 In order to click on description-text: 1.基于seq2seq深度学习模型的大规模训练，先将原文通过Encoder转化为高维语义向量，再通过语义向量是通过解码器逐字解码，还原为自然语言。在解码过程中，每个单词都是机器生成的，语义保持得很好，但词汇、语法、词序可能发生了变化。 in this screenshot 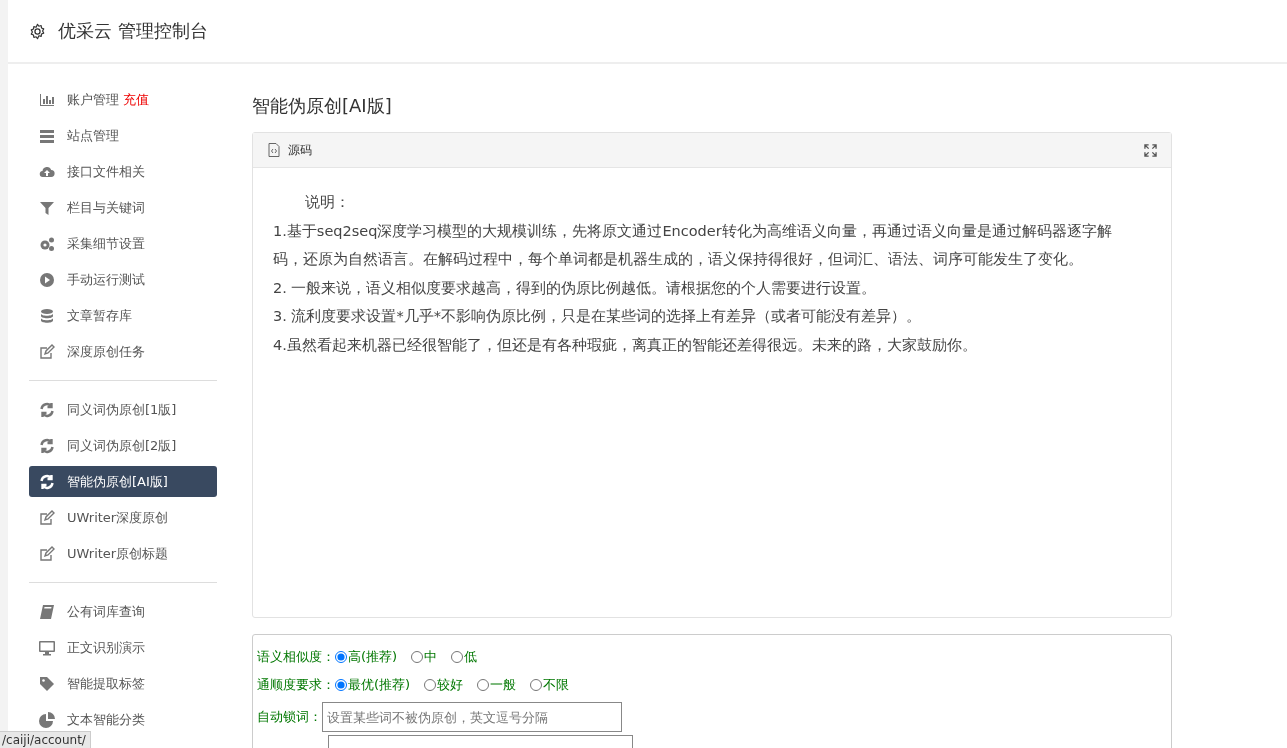, I will do `click(693, 245)`.